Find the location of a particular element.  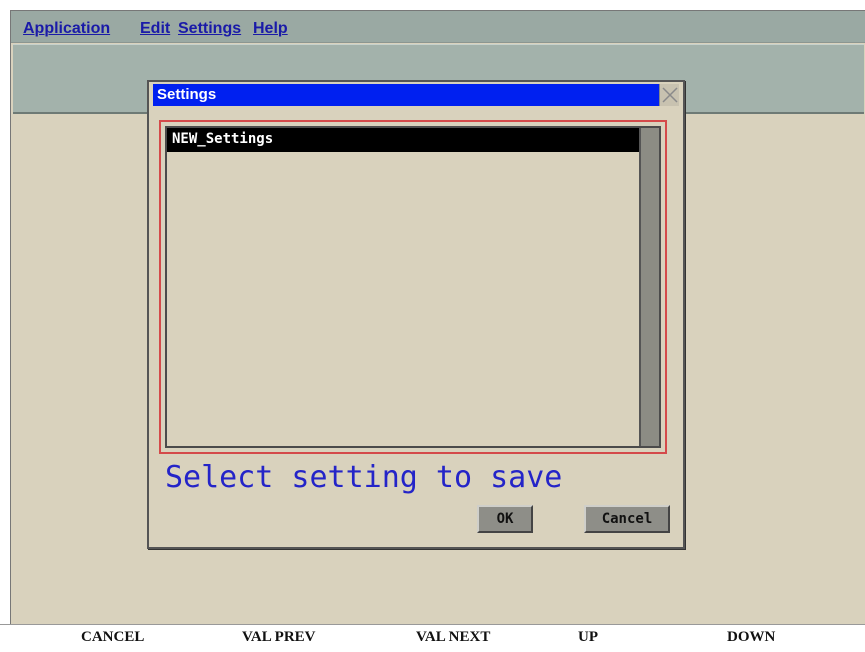

dialog-title: Settings is located at coordinates (408, 95).